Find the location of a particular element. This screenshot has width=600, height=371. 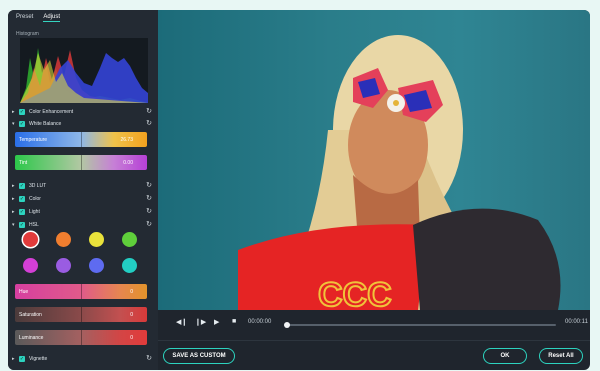

tab-preset: Preset is located at coordinates (24, 18).